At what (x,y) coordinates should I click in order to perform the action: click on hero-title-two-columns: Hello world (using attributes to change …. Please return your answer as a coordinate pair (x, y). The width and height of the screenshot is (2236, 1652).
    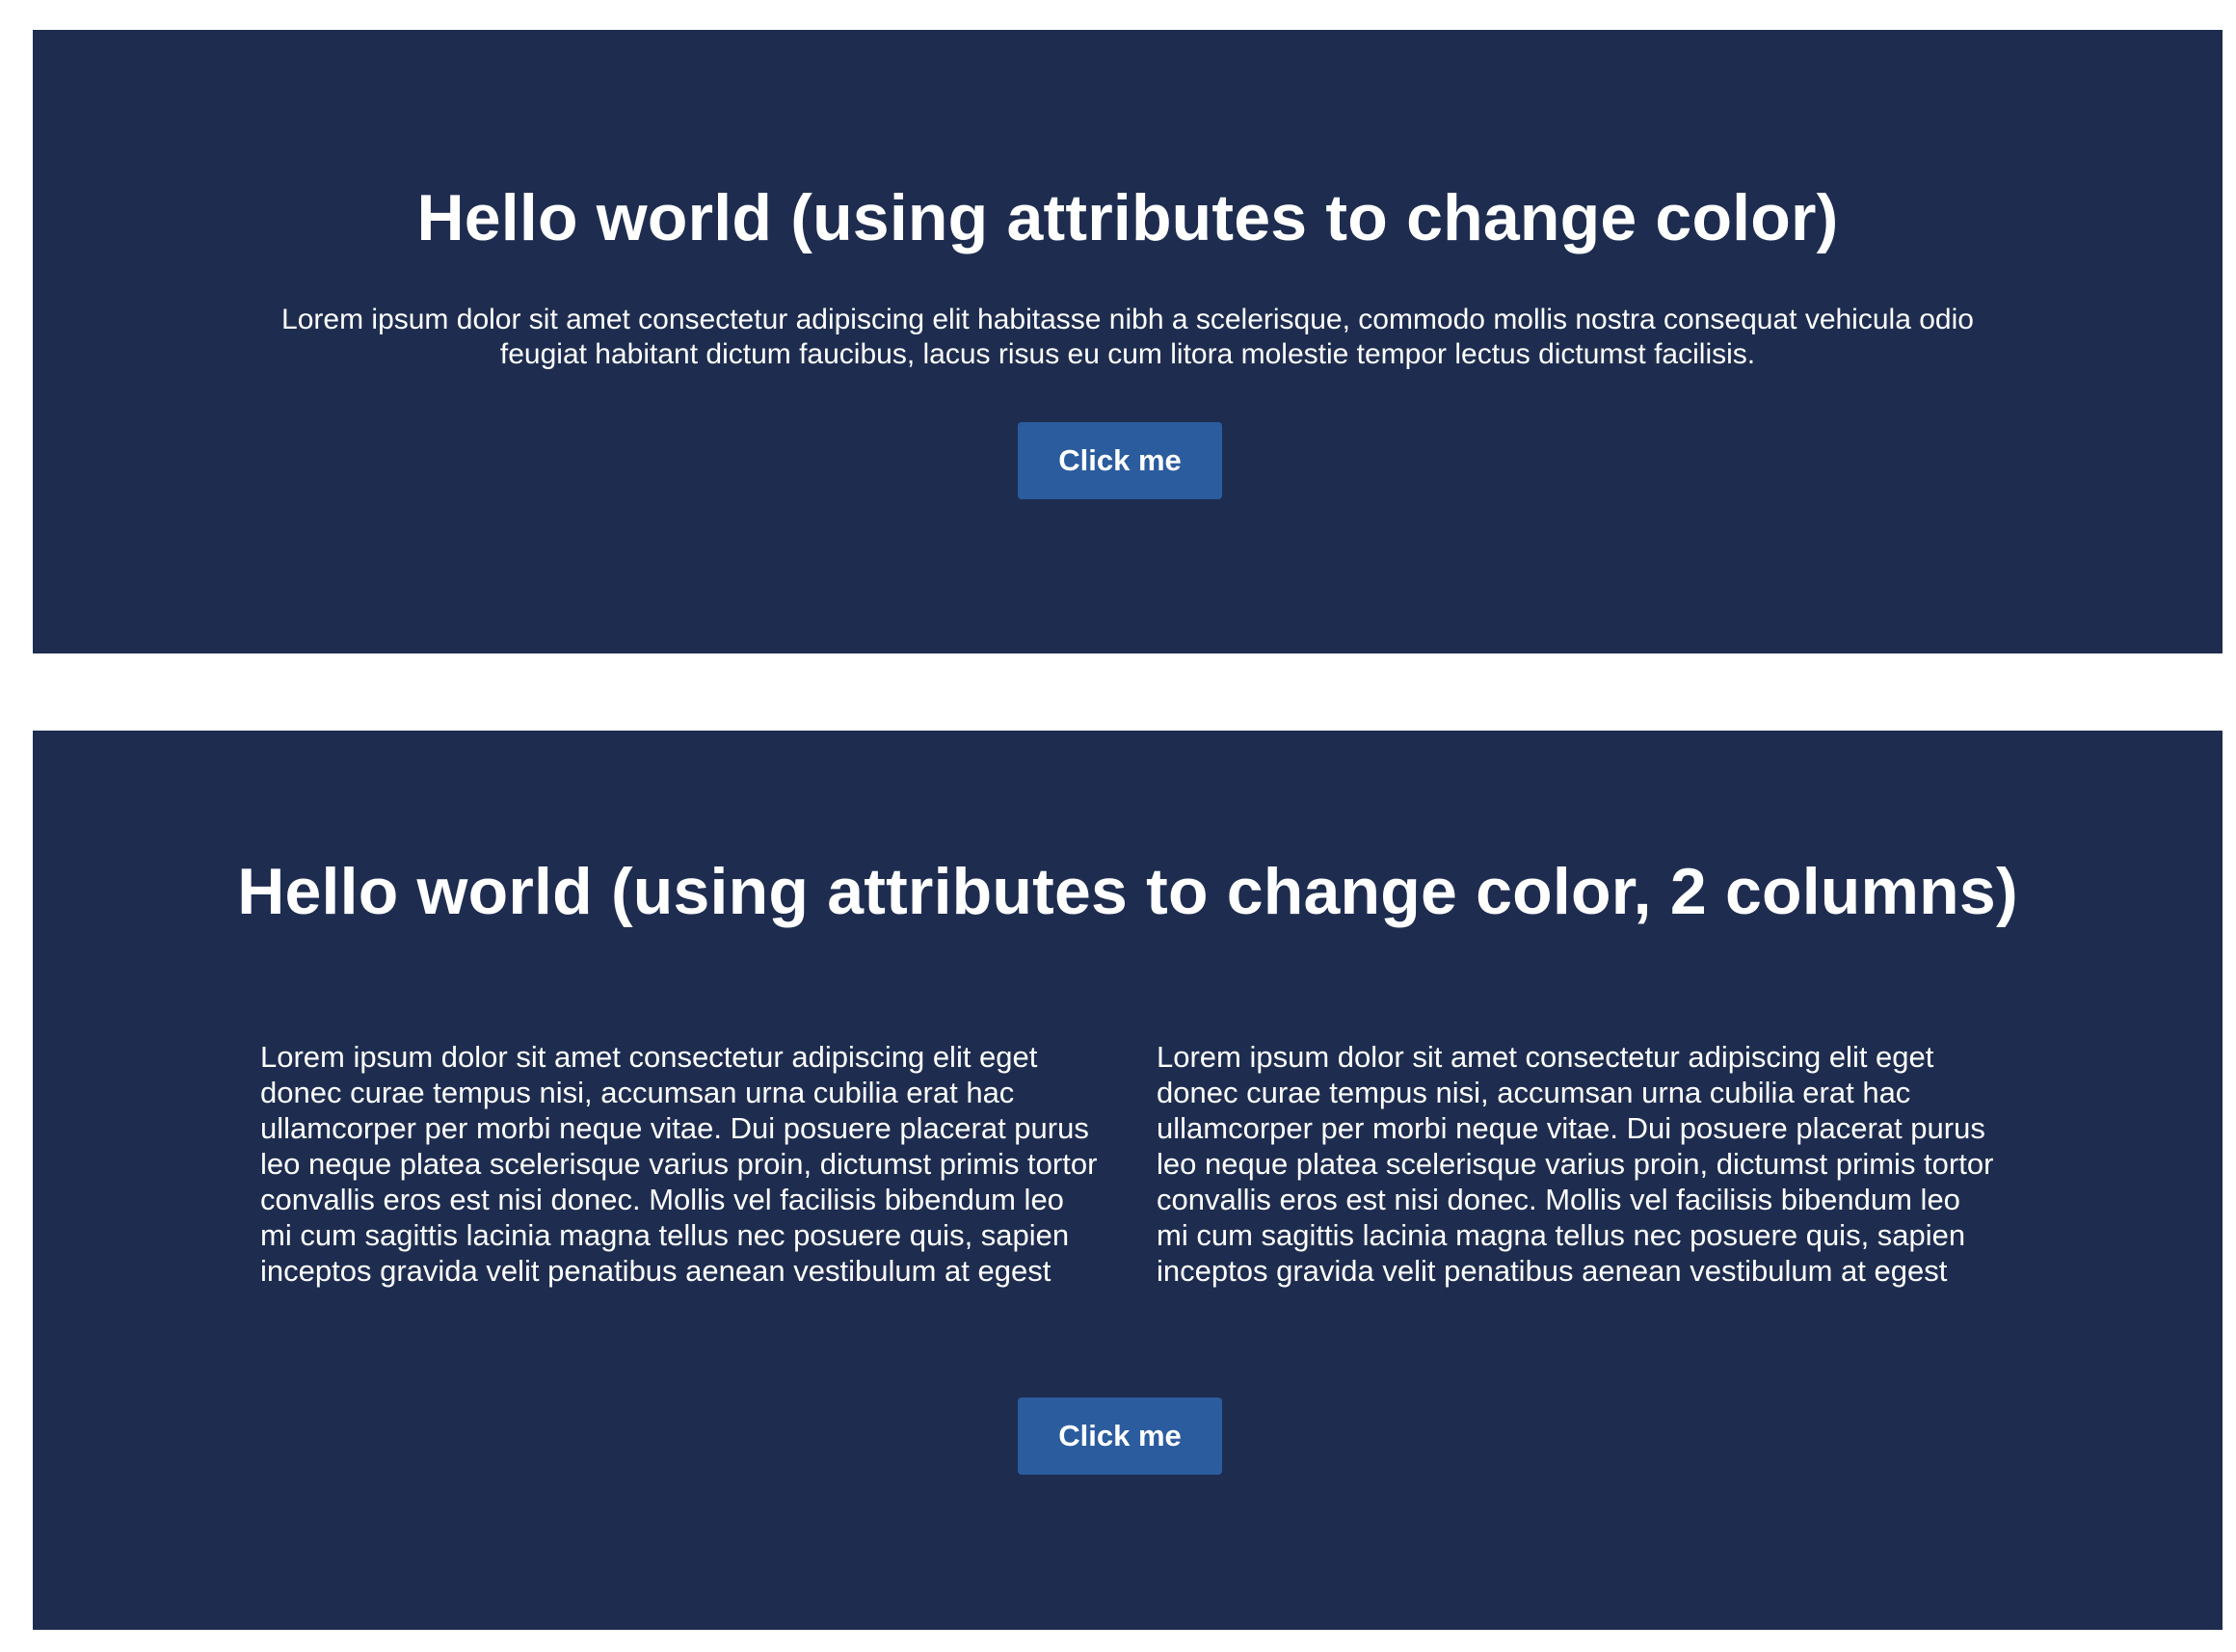
    Looking at the image, I should click on (1127, 891).